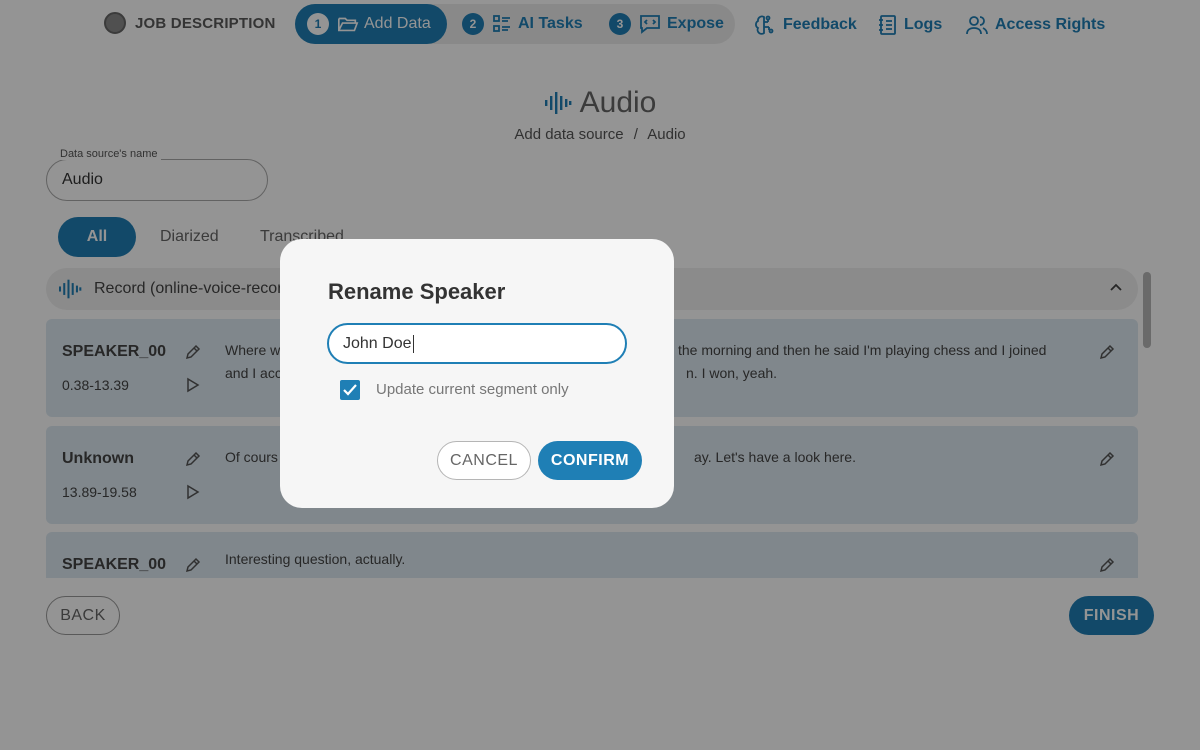  I want to click on text-caret, so click(413, 343).